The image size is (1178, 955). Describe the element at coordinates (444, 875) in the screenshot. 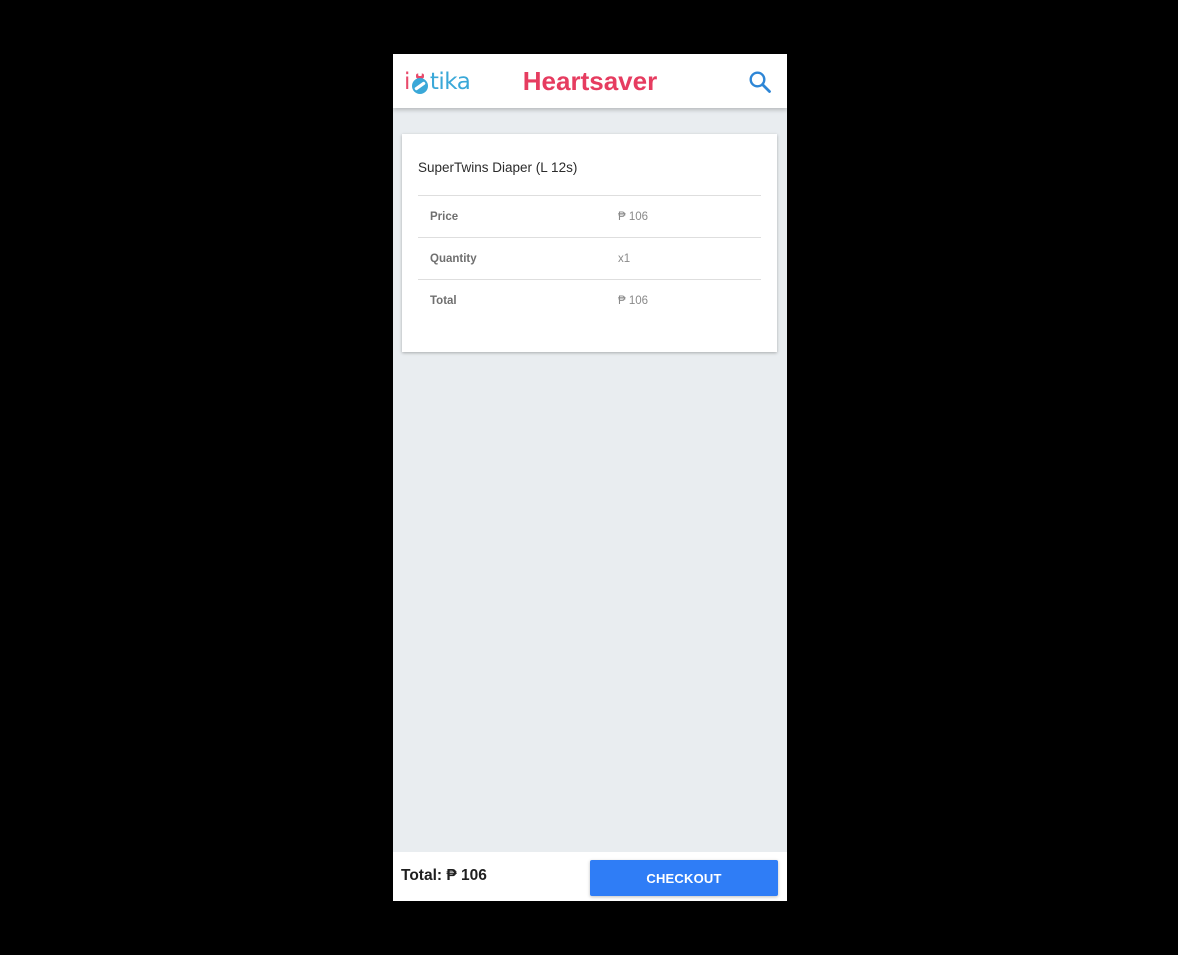

I see `cart-total: Total: ₱ 106` at that location.